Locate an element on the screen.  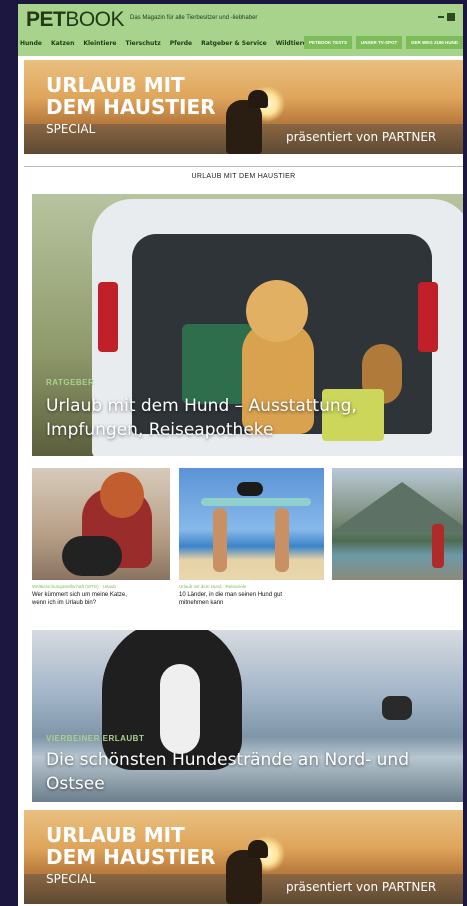
window-frame-left is located at coordinates (9, 453).